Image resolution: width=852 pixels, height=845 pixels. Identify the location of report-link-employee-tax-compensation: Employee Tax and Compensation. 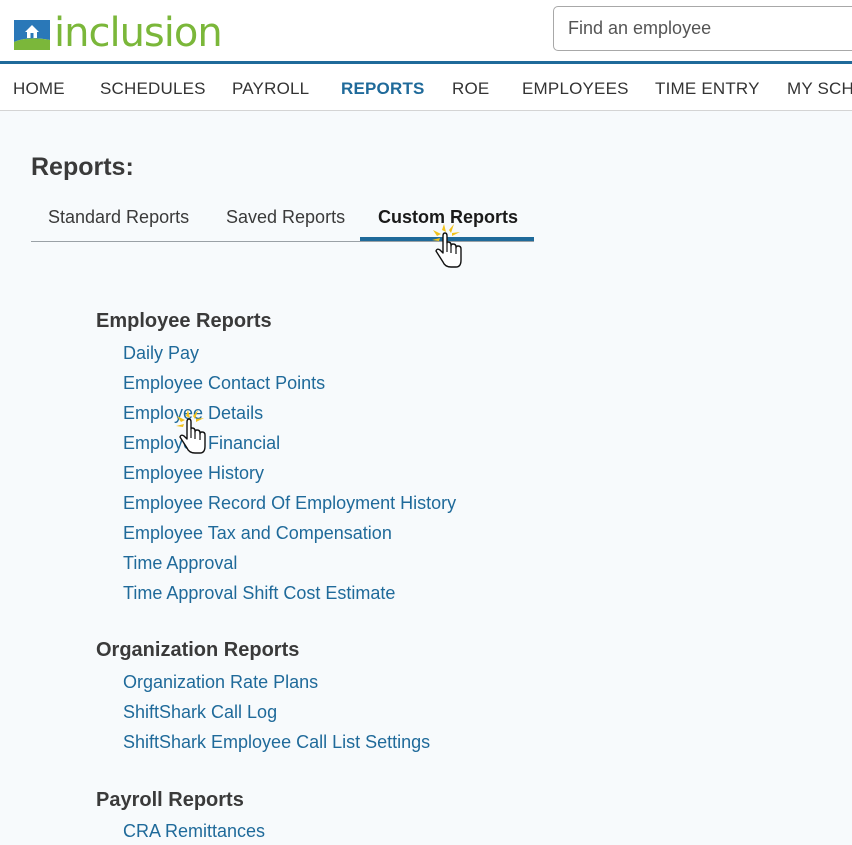
(257, 533).